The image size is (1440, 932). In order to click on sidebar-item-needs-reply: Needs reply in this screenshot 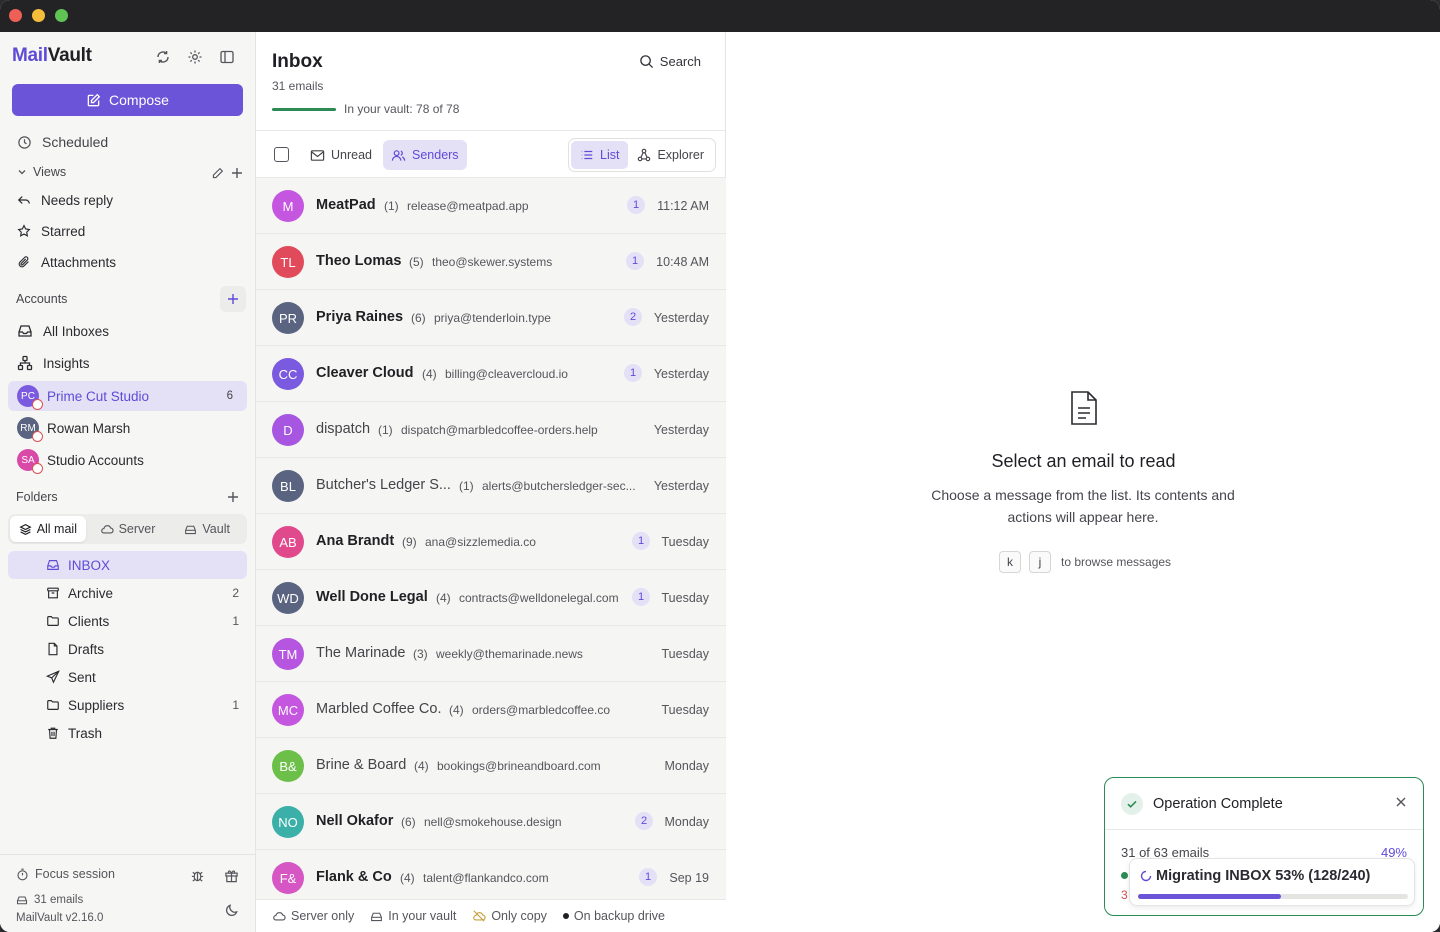, I will do `click(127, 200)`.